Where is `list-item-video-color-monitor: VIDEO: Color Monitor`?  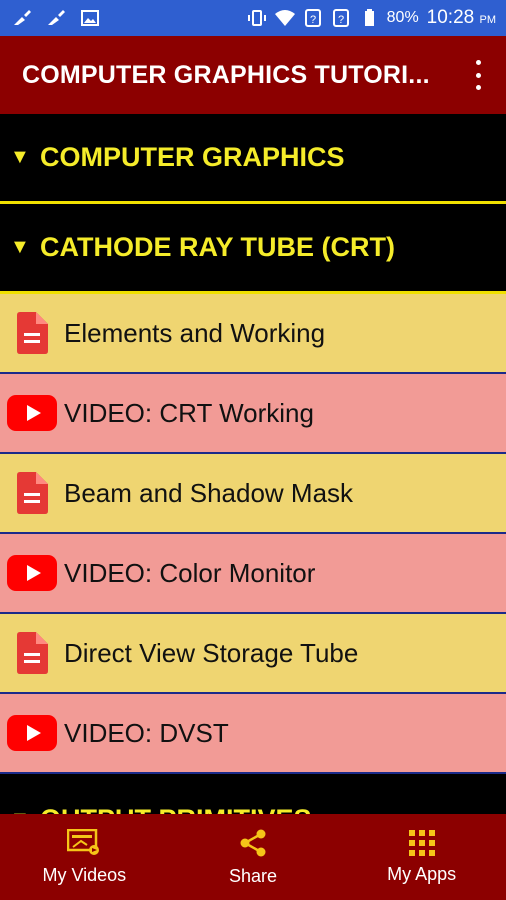
list-item-video-color-monitor: VIDEO: Color Monitor is located at coordinates (253, 574).